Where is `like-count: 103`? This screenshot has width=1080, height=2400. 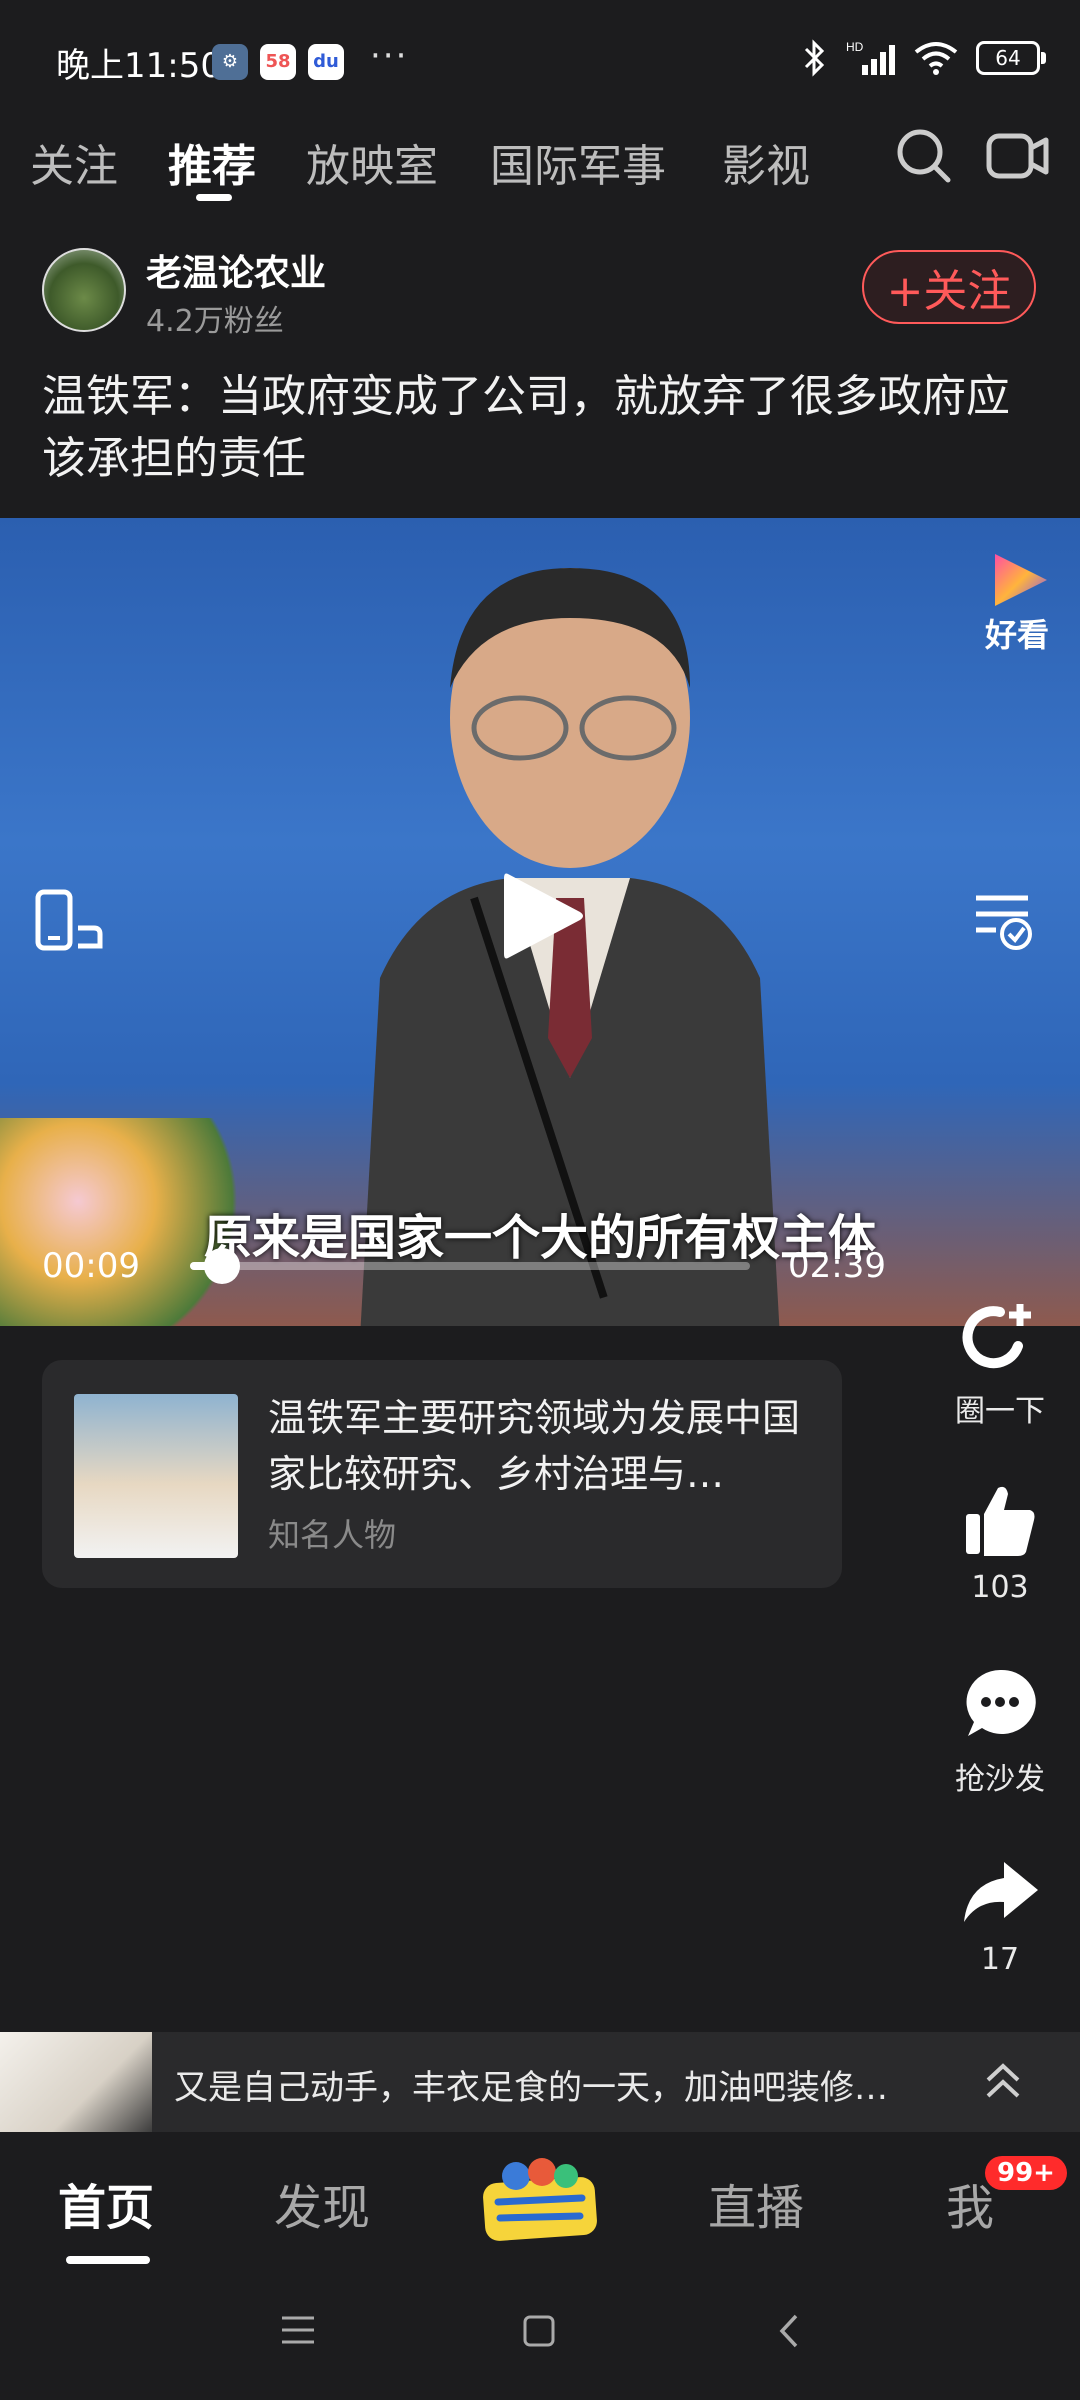 like-count: 103 is located at coordinates (1000, 1587).